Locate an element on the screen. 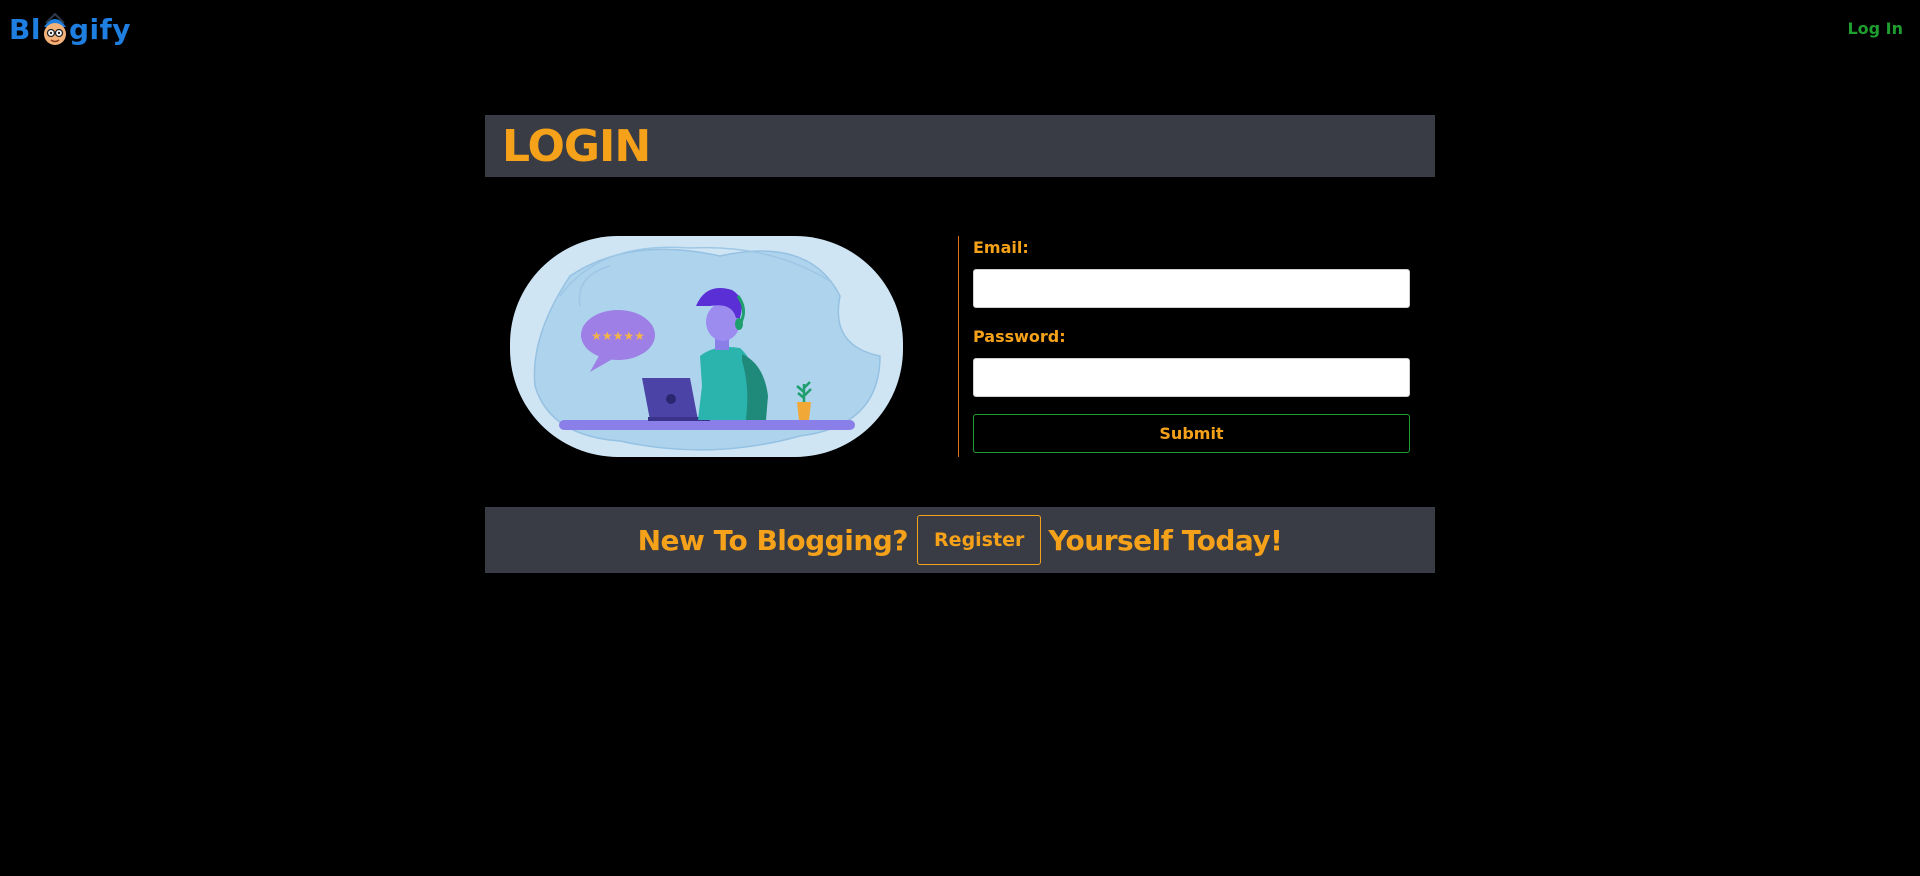  mascot-logo-icon is located at coordinates (54, 29).